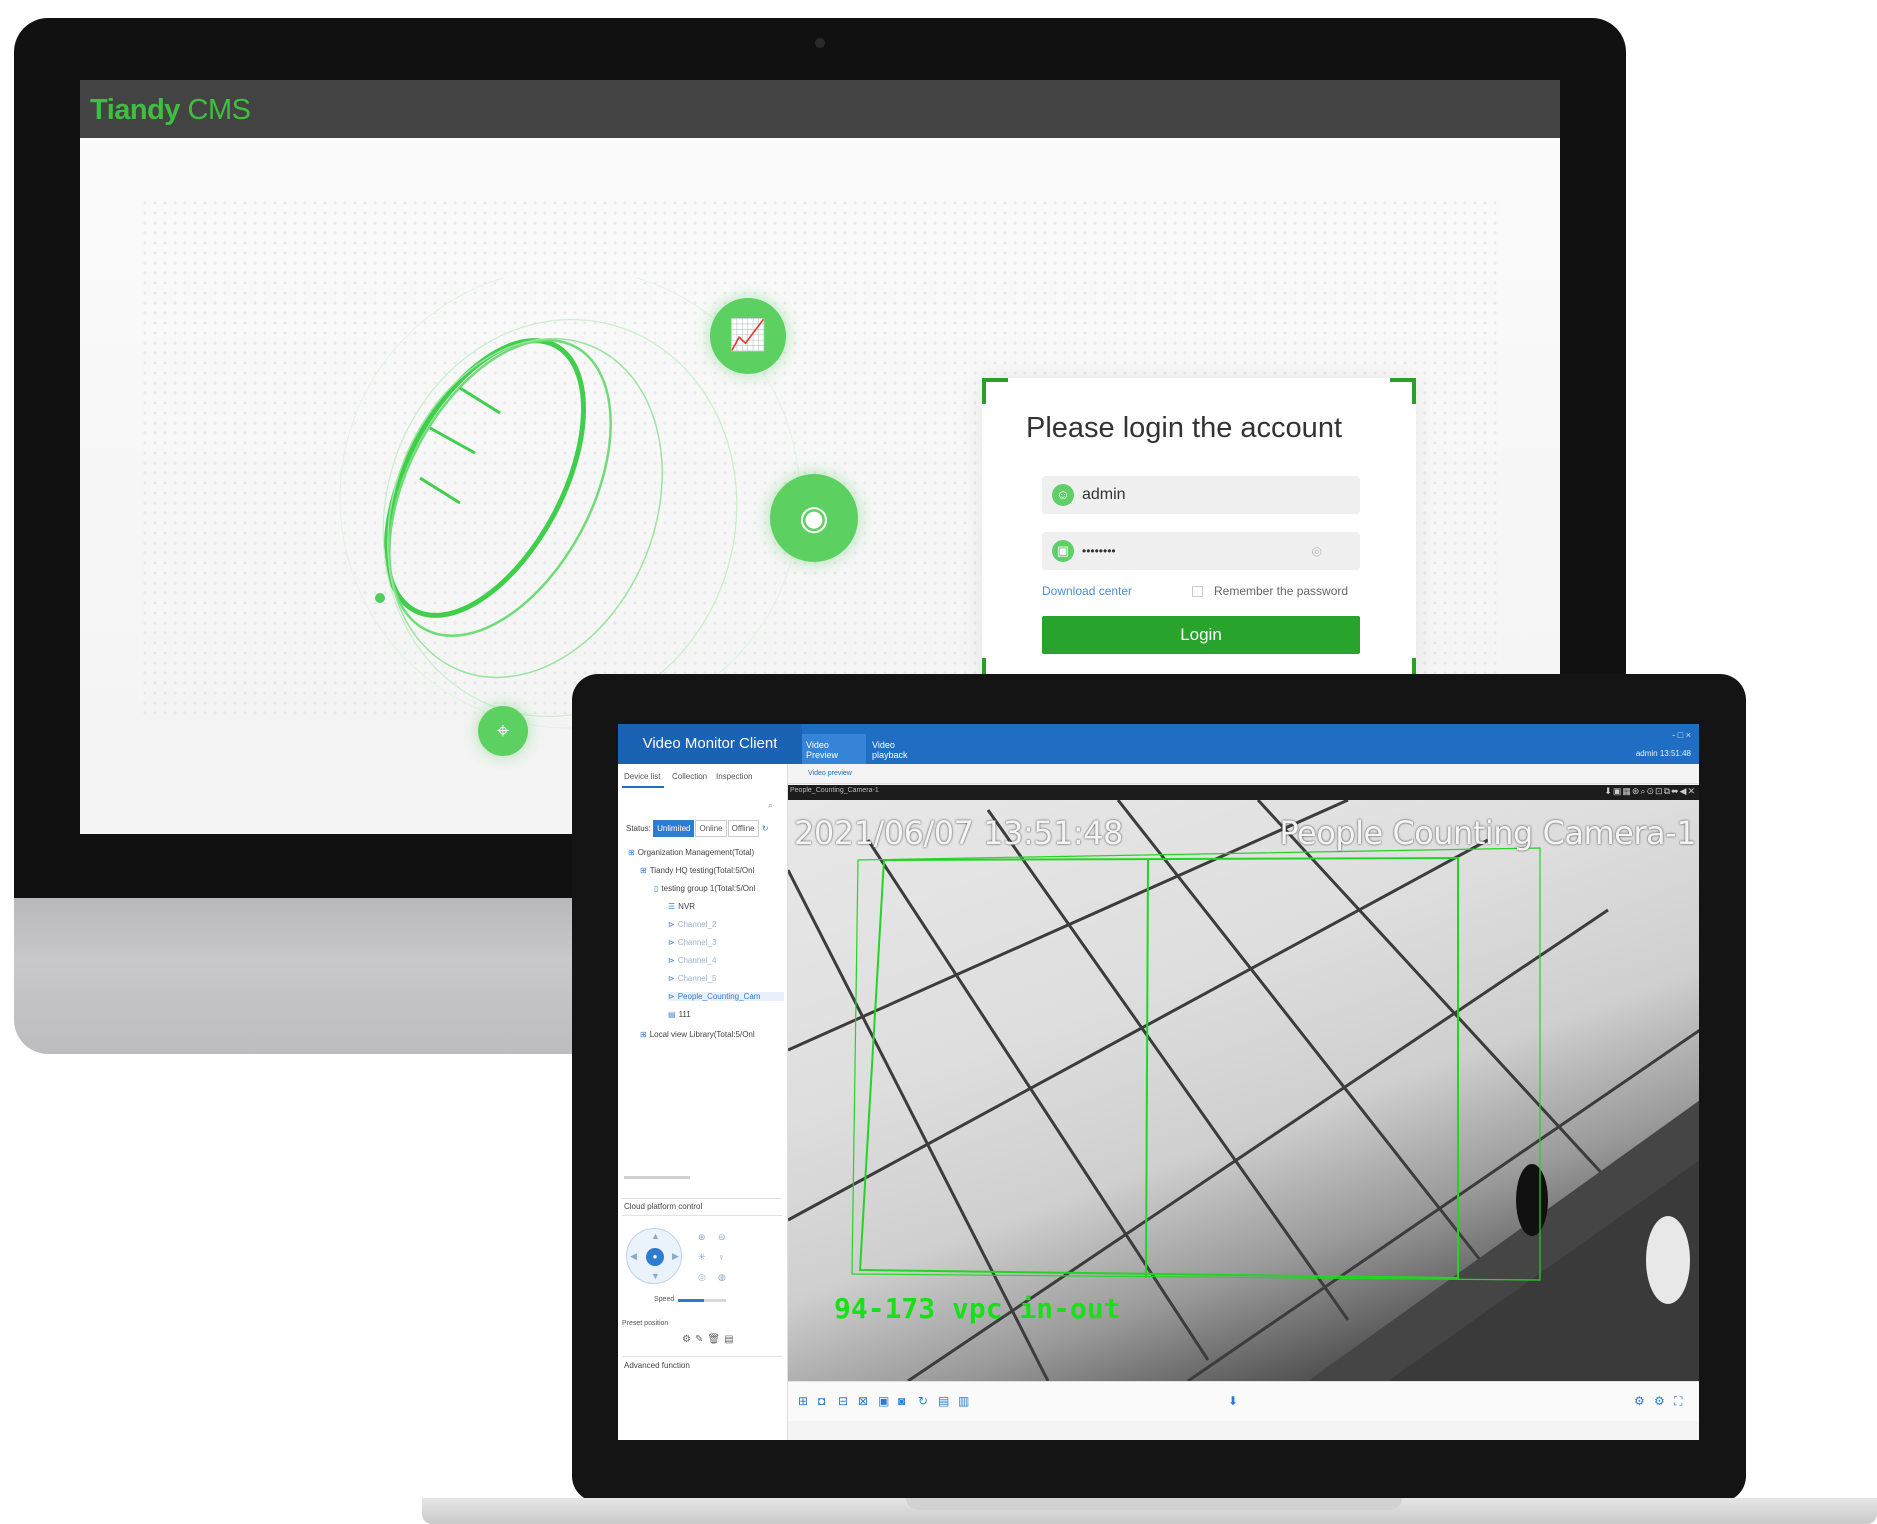 This screenshot has width=1877, height=1524. I want to click on tree-item: ⊳ Channel_3, so click(726, 942).